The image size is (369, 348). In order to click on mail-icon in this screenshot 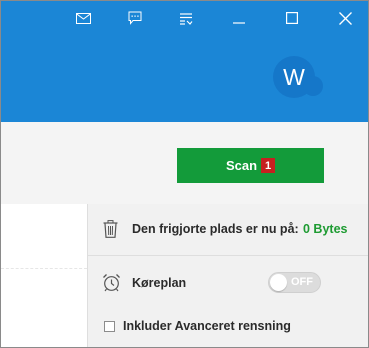, I will do `click(83, 18)`.